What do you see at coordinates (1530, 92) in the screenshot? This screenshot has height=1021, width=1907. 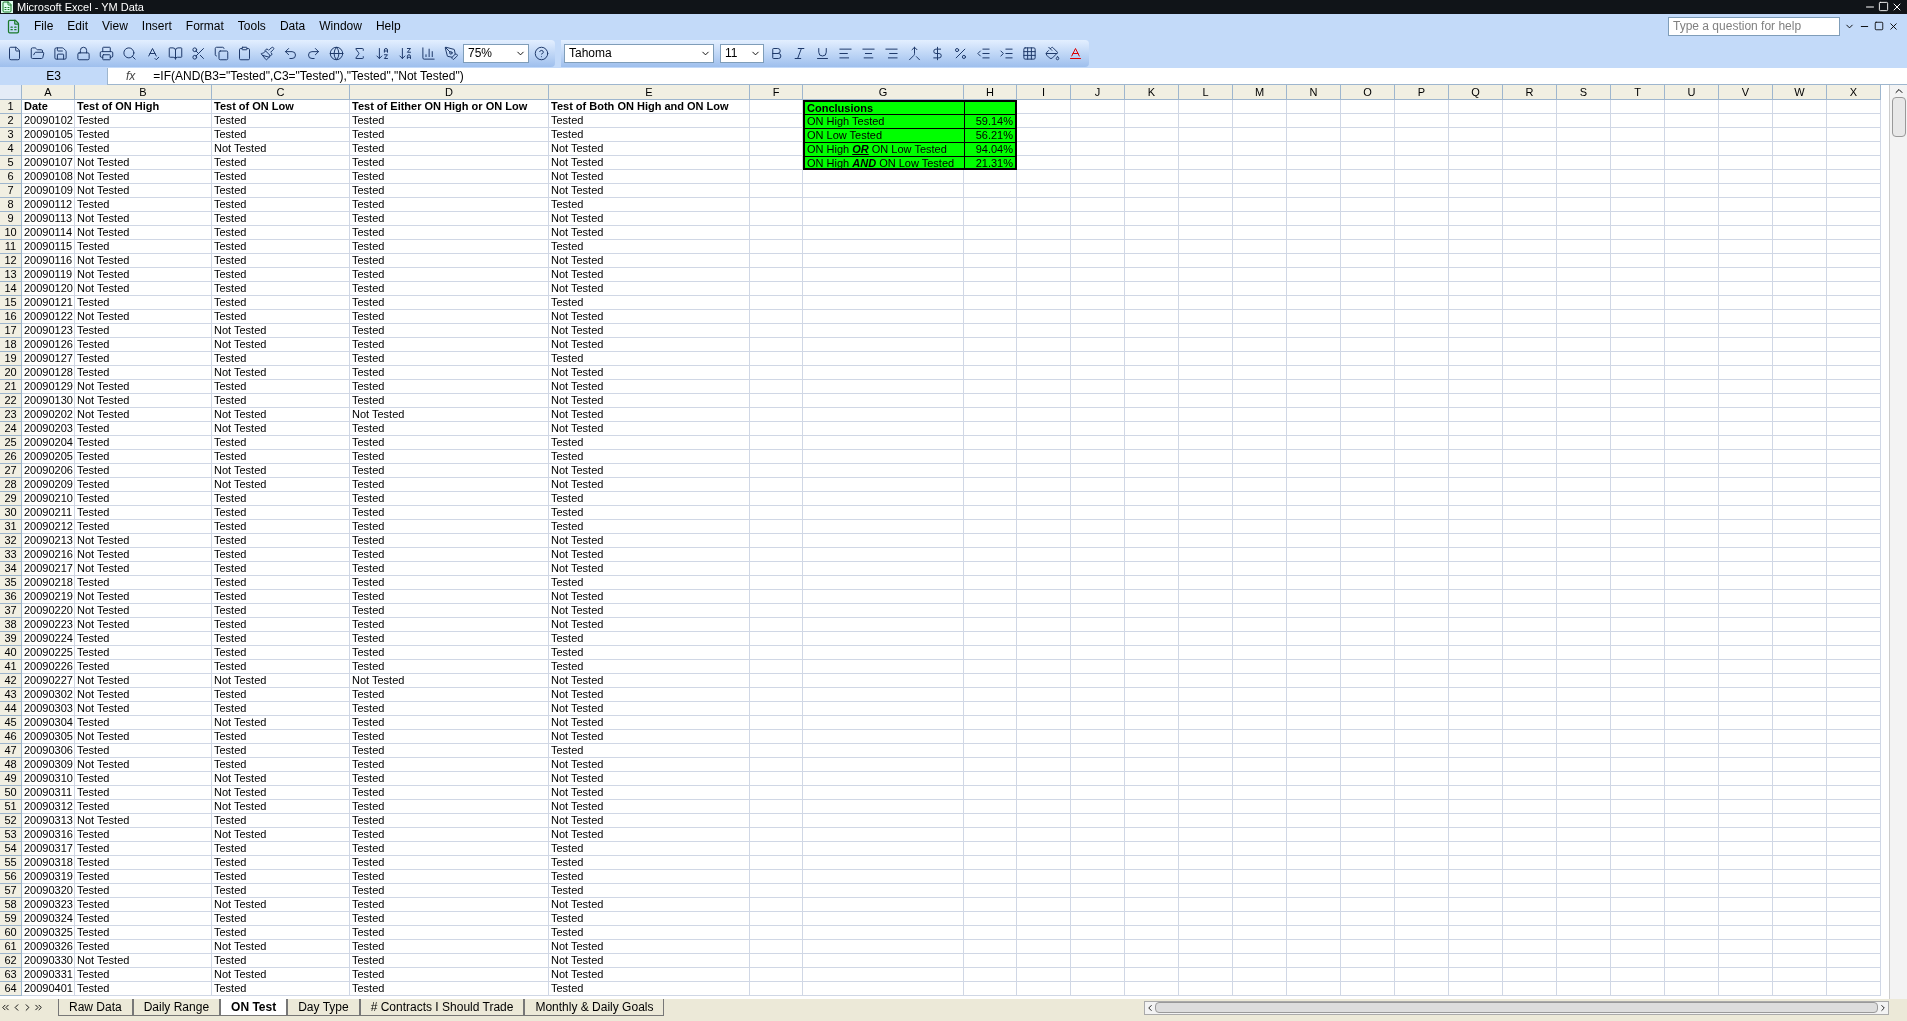 I see `column-header: R` at bounding box center [1530, 92].